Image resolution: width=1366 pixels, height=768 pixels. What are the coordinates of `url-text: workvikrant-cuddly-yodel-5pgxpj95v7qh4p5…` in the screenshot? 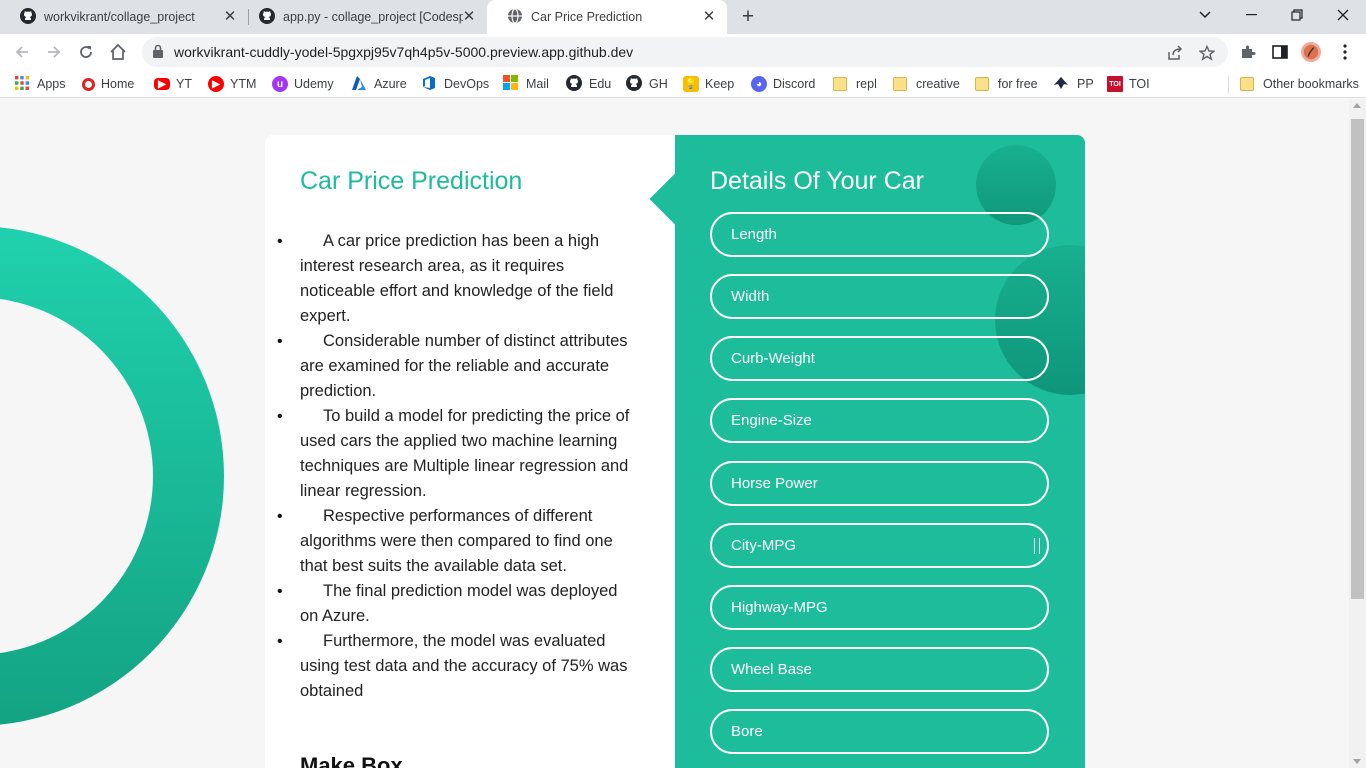 It's located at (404, 52).